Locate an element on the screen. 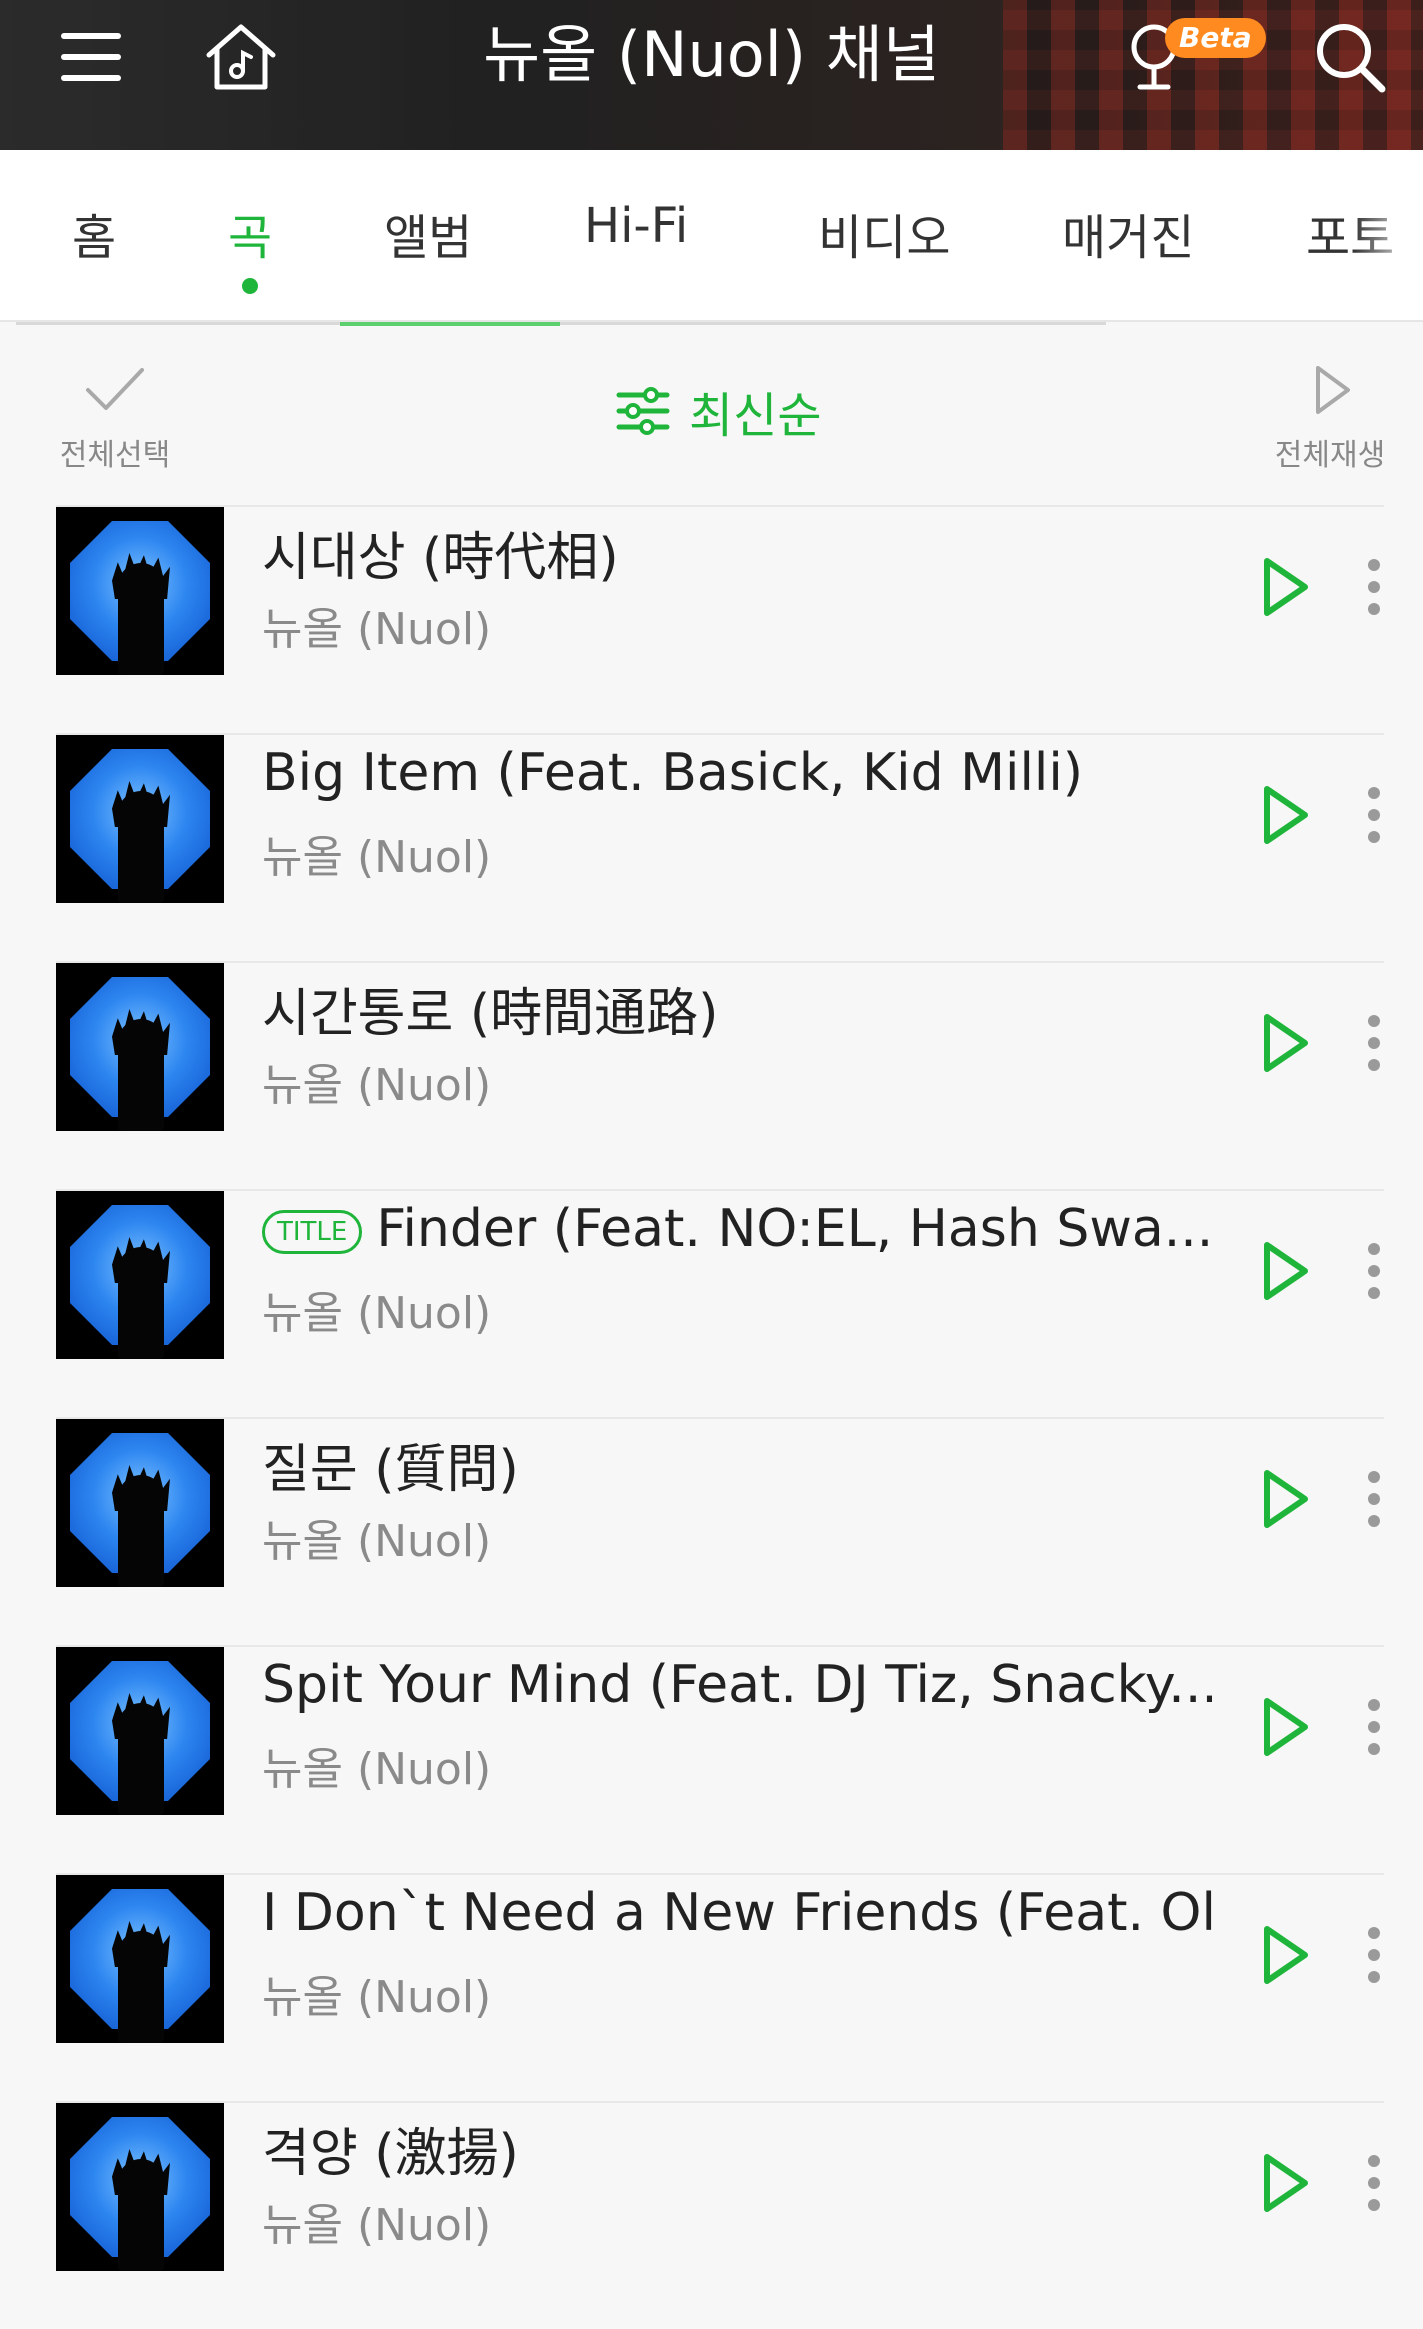 This screenshot has width=1423, height=2329. select-all-label: 전체선택 is located at coordinates (115, 455).